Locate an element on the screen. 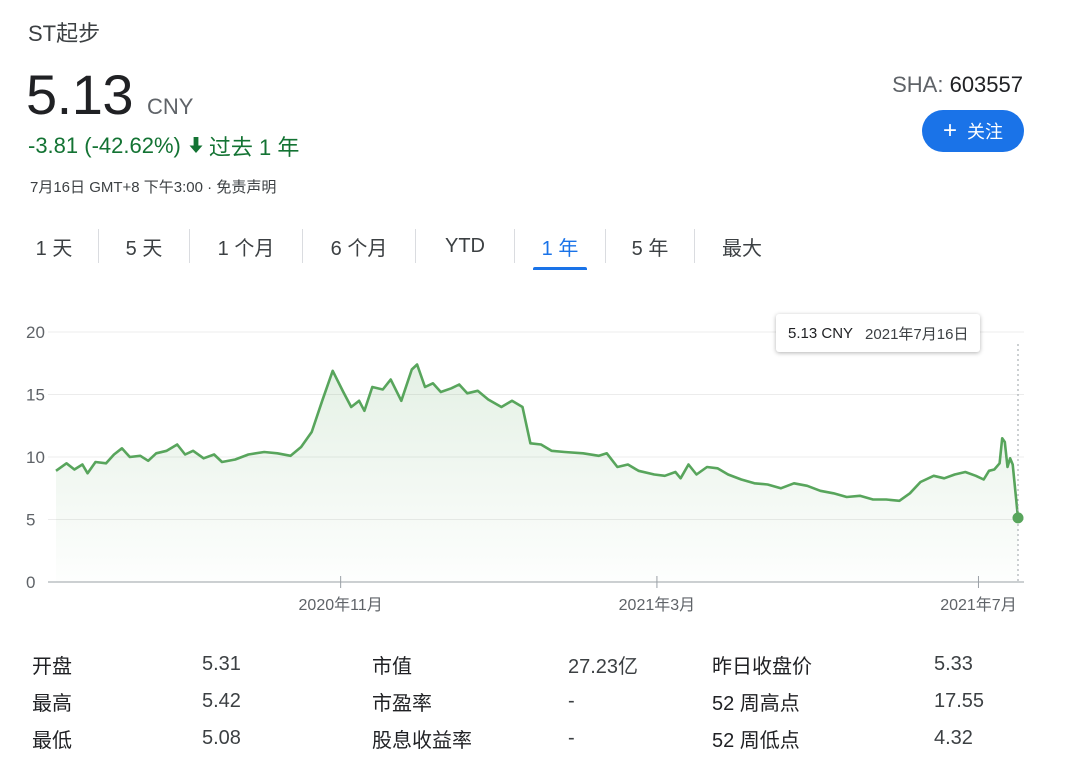  stat-label: 最低 is located at coordinates (52, 741).